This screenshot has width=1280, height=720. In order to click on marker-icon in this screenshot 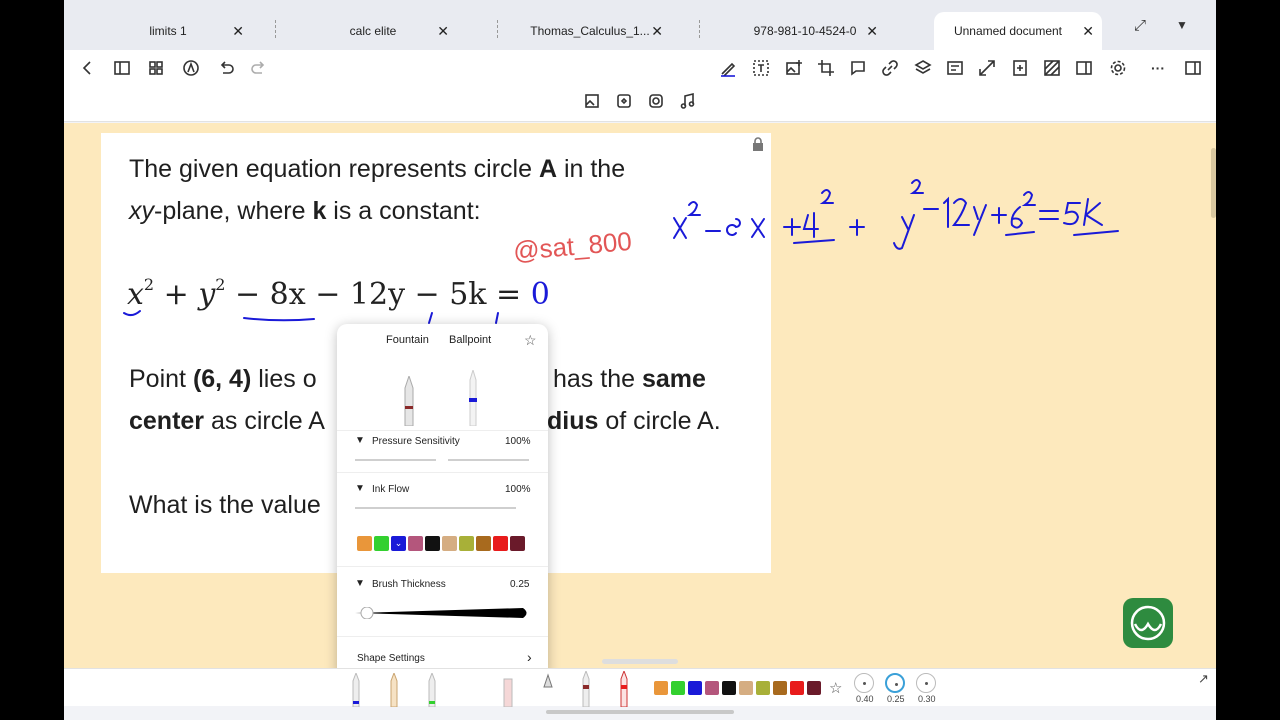, I will do `click(586, 689)`.